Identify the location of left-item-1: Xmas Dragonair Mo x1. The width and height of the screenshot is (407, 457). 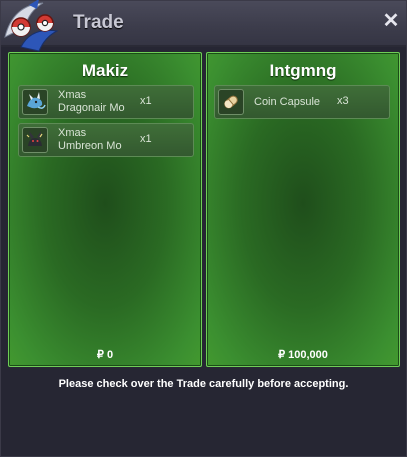
(106, 102).